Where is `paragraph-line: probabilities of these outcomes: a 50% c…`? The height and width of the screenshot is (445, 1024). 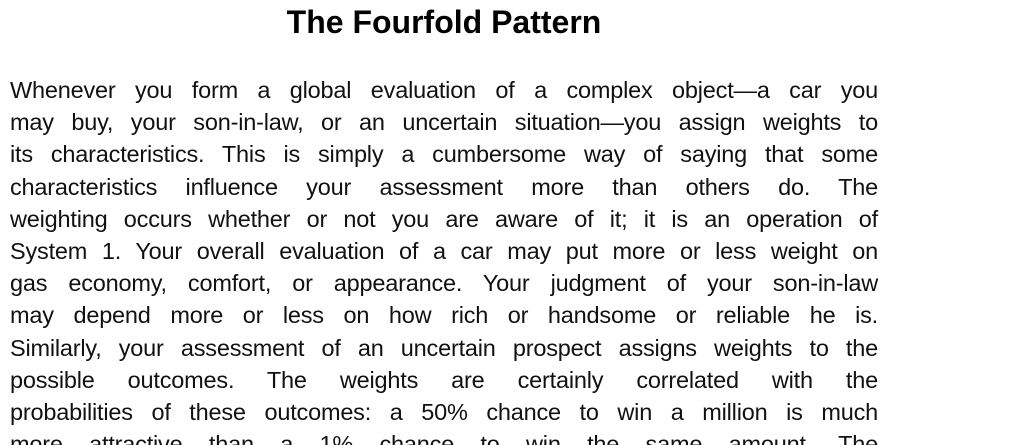
paragraph-line: probabilities of these outcomes: a 50% c… is located at coordinates (444, 411).